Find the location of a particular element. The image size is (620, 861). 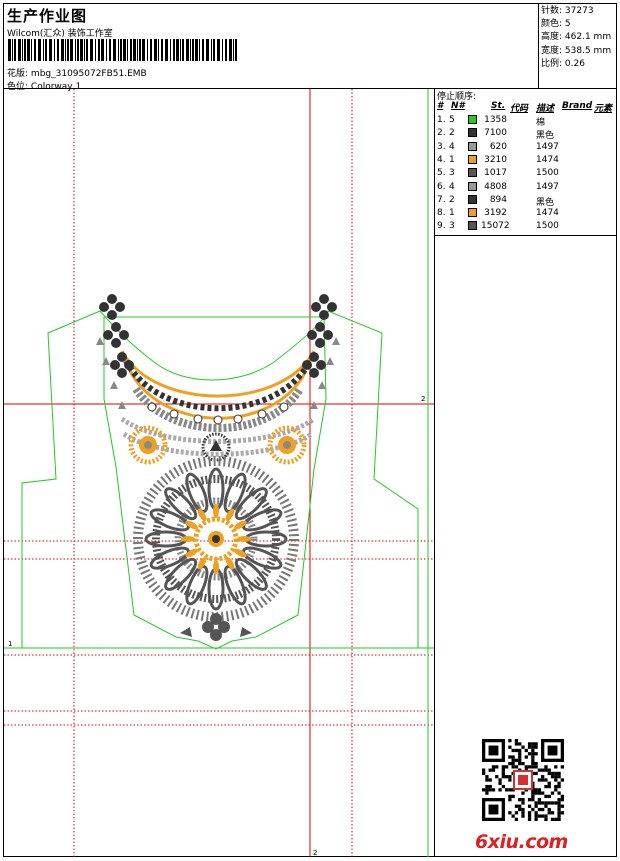

row-stitches: 3210 is located at coordinates (495, 159).